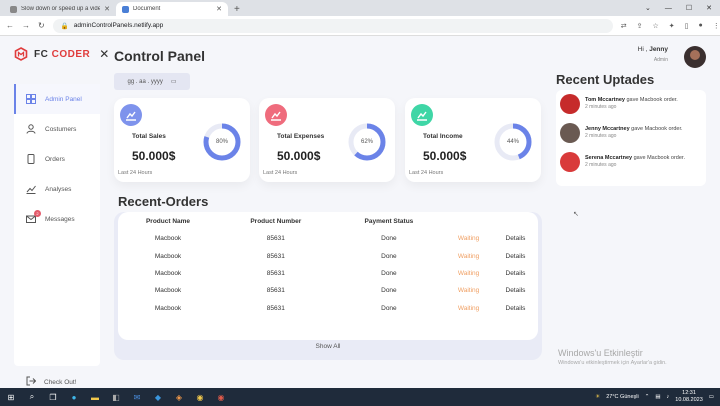  Describe the element at coordinates (605, 79) in the screenshot. I see `recent-updates-title: Recent Uptades` at that location.